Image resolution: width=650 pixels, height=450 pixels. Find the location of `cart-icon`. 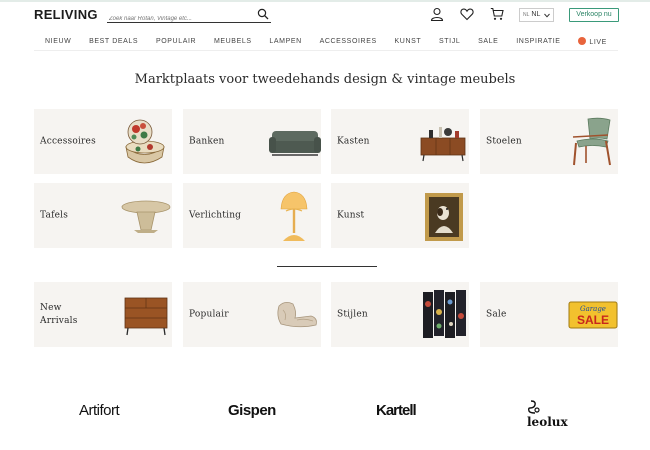

cart-icon is located at coordinates (497, 14).